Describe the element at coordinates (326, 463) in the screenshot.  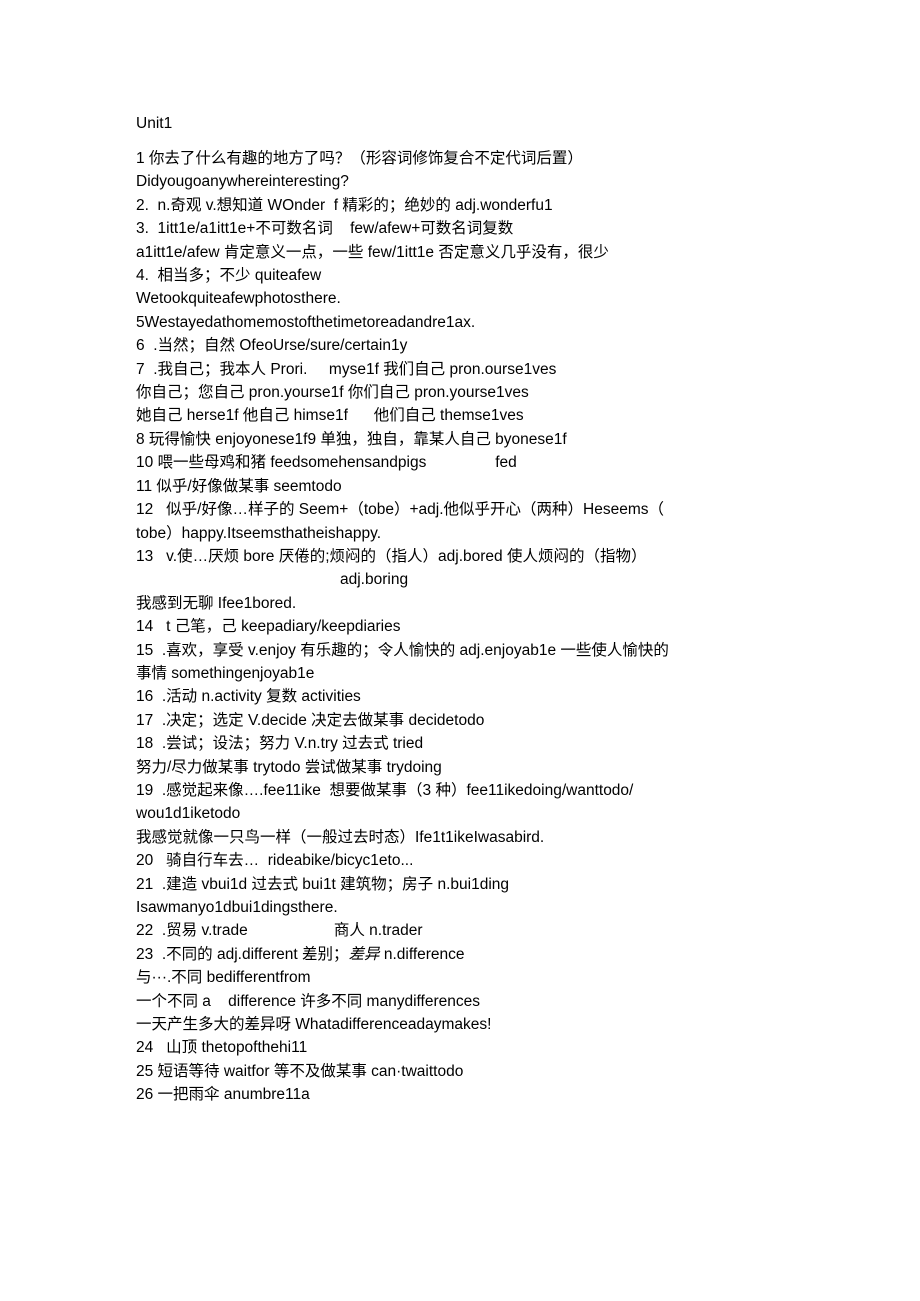
I see `text-line: 10 喂一些母鸡和猪 feedsomehensandpigs fed` at that location.